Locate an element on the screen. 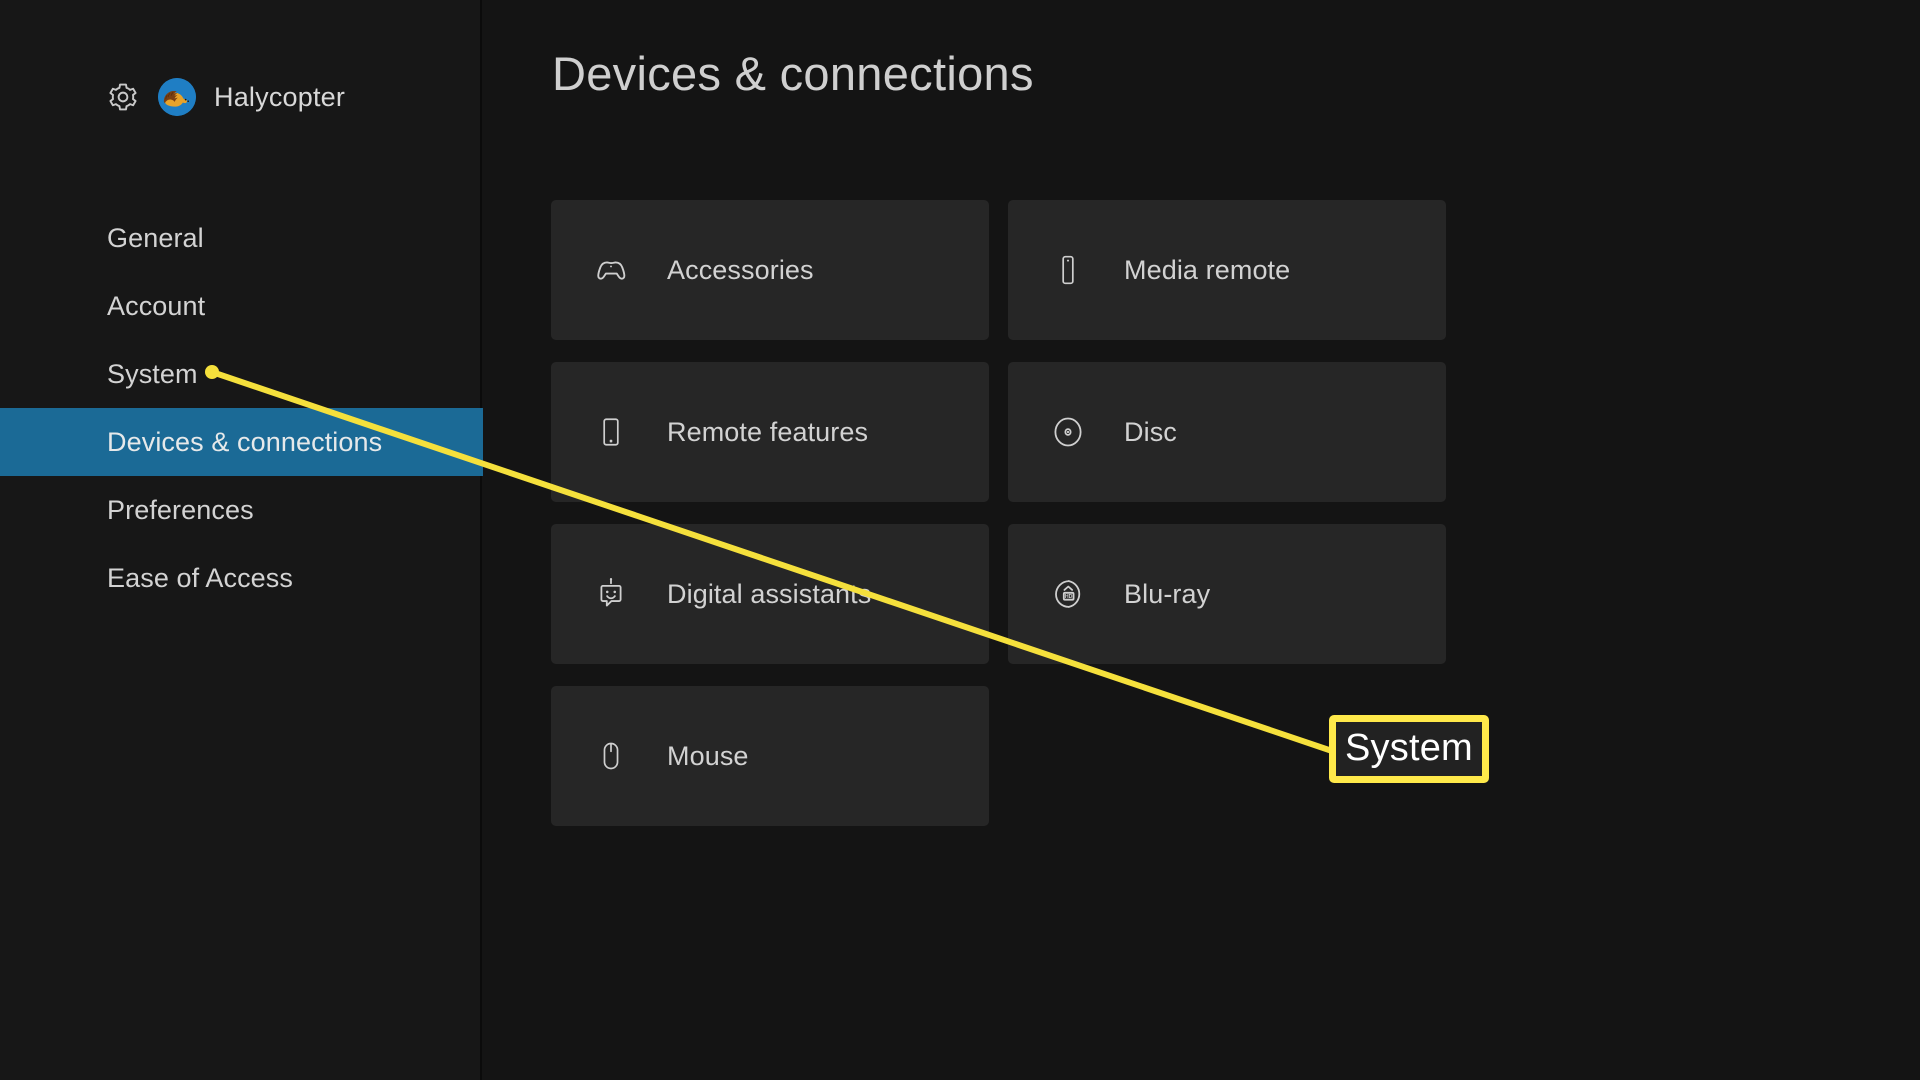 The width and height of the screenshot is (1920, 1080). profile-row: Halycopter is located at coordinates (225, 97).